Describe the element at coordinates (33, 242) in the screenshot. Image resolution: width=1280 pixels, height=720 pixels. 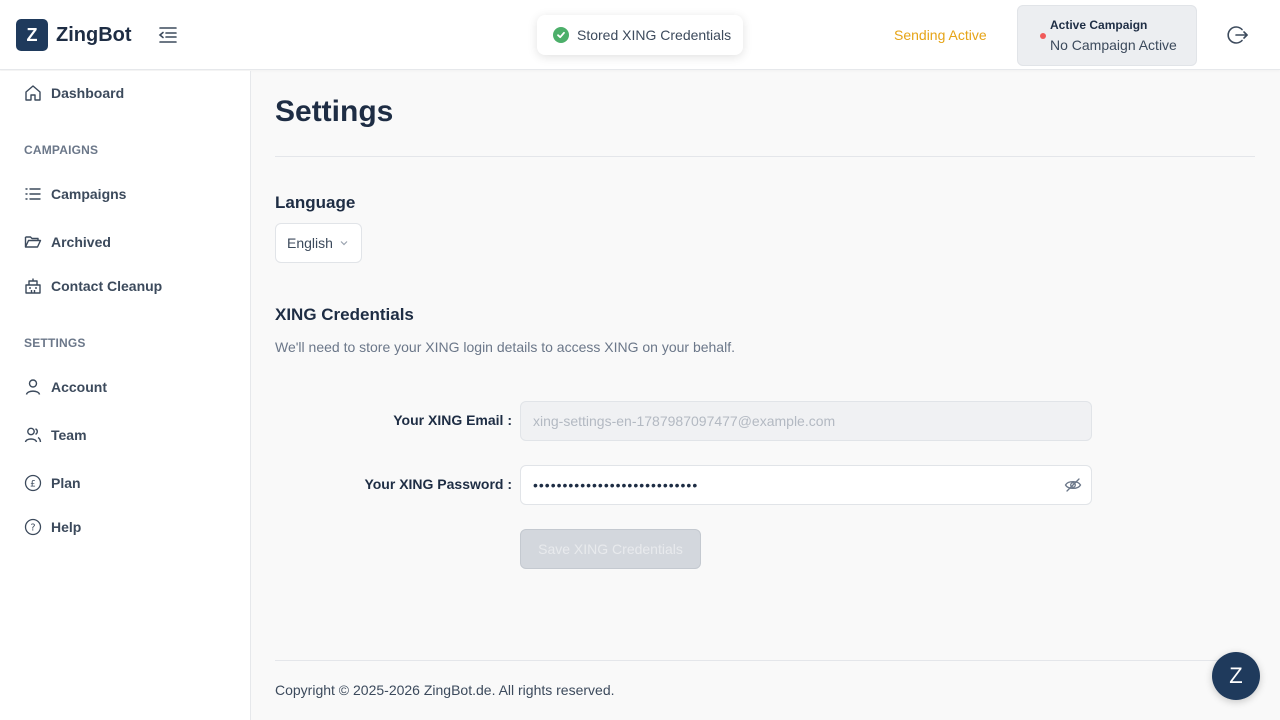
I see `folder-open-icon` at that location.